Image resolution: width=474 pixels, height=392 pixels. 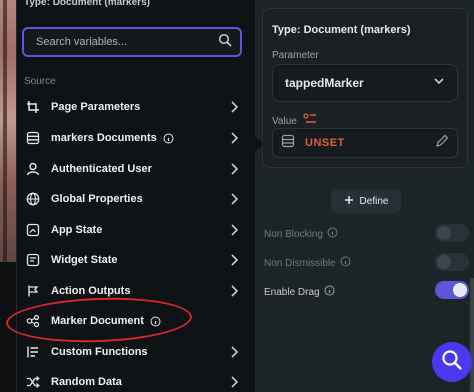 I want to click on source-item-label: Authenticated User, so click(x=101, y=169).